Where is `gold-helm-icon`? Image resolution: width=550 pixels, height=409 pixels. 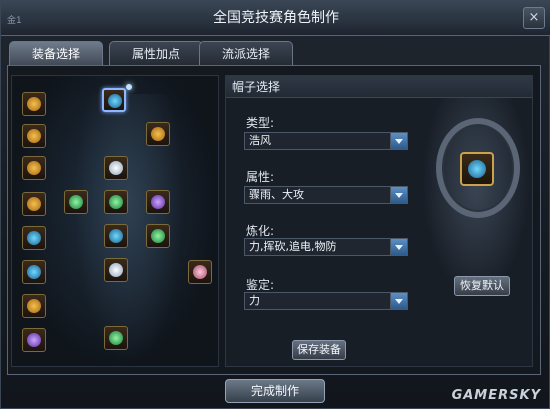 gold-helm-icon is located at coordinates (34, 104).